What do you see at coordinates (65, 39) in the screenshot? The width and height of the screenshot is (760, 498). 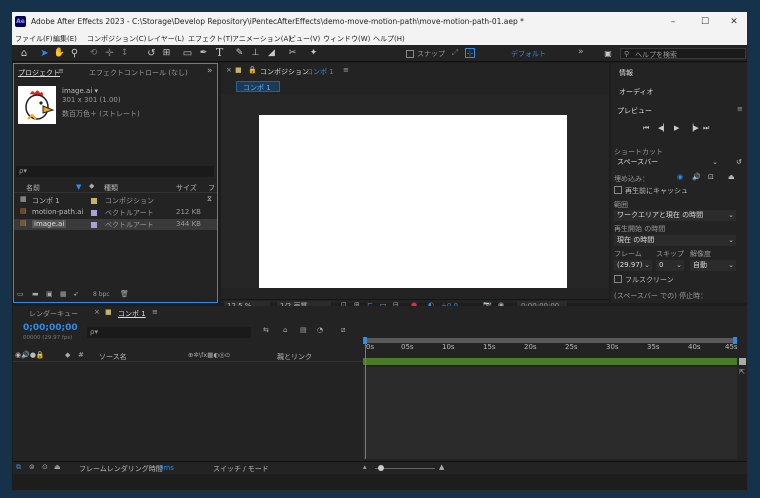 I see `menu-edit: 編集(E)` at bounding box center [65, 39].